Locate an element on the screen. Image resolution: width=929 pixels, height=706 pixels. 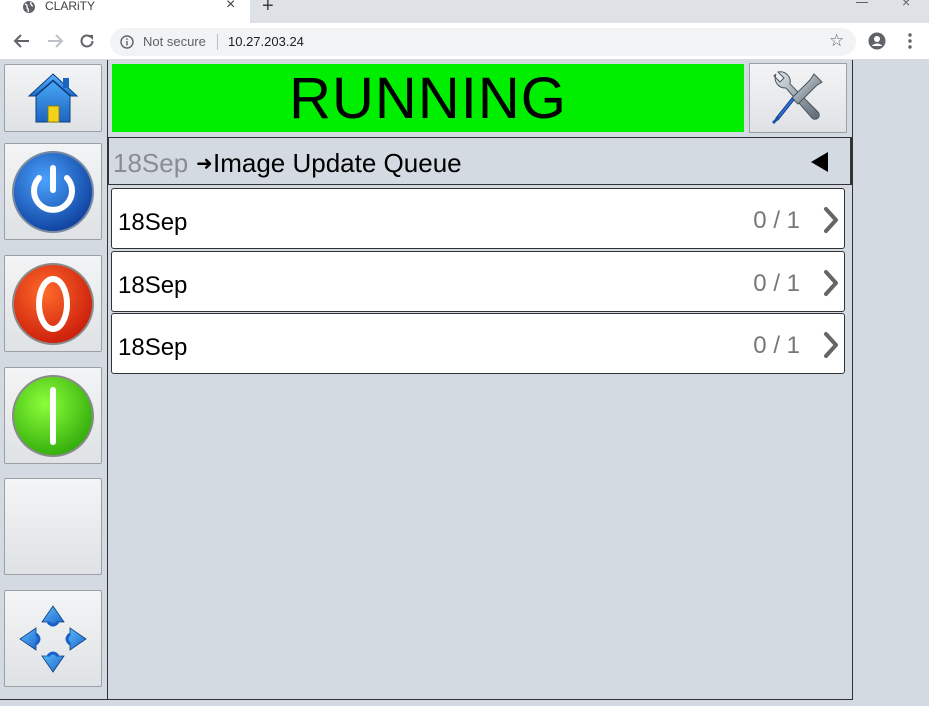
blank-button is located at coordinates (53, 526).